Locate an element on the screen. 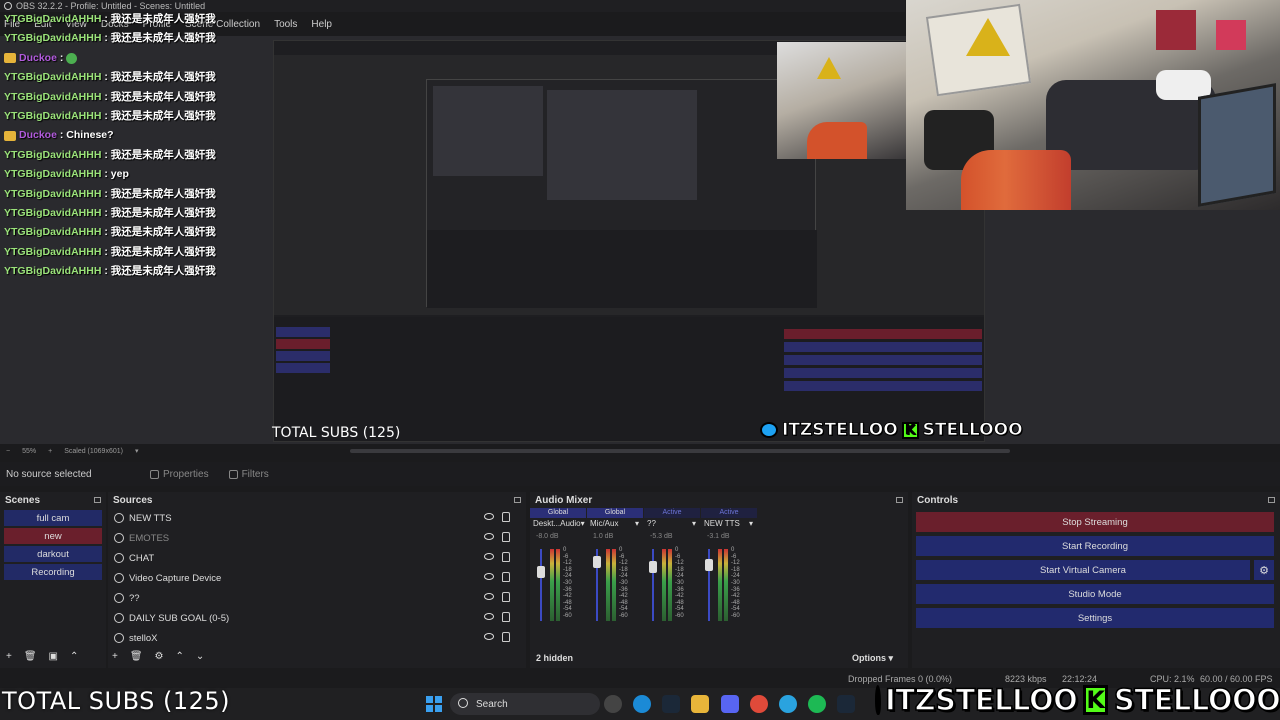 This screenshot has height=720, width=1280. mixer-options-button: Options ▾ is located at coordinates (872, 658).